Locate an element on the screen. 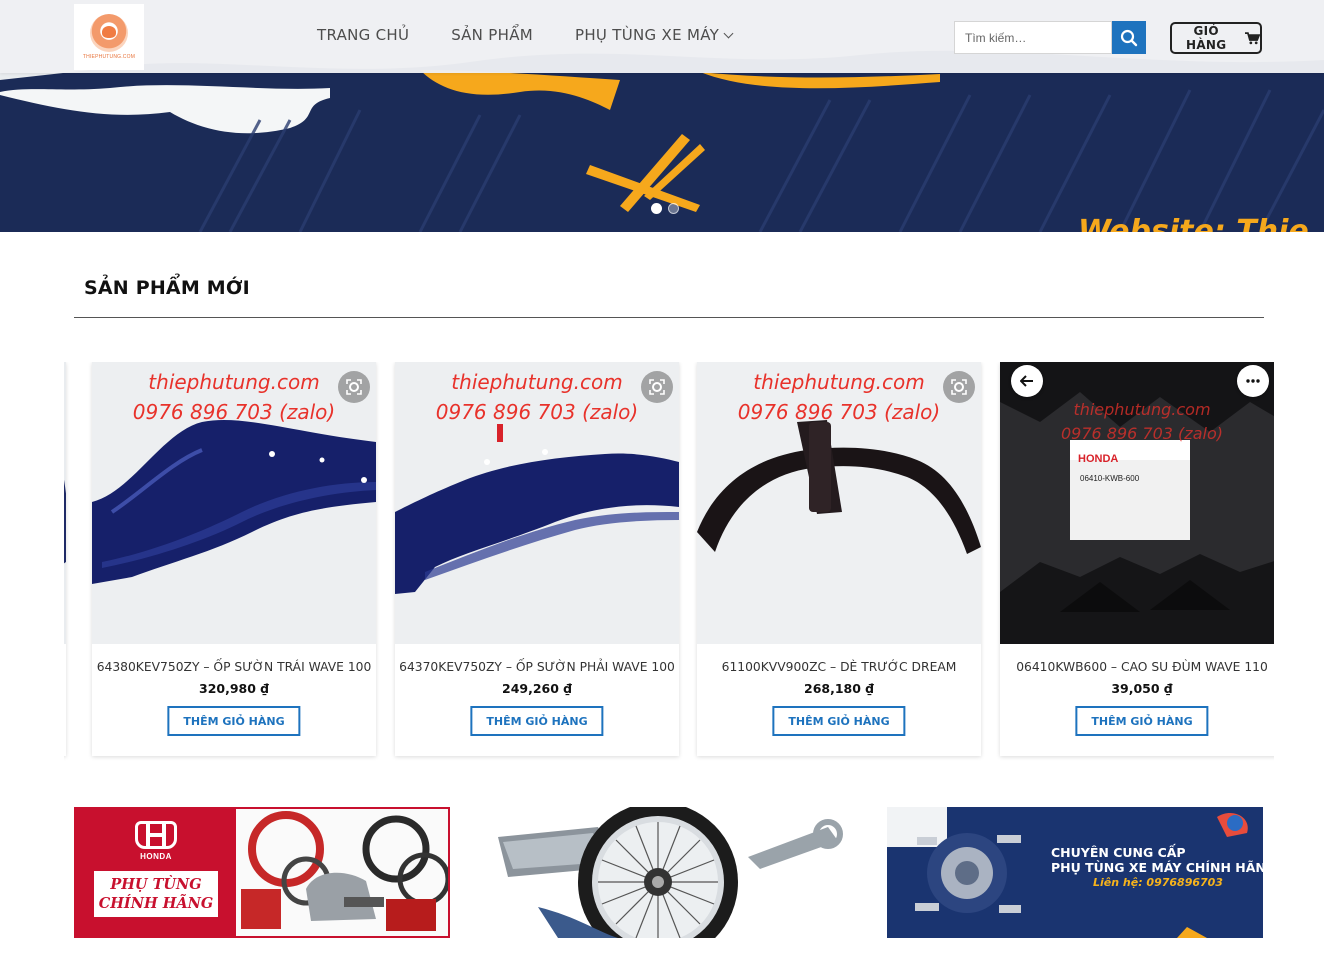 The width and height of the screenshot is (1324, 980). nav-item-motorbike-parts: PHỤ TÙNG XE MÁY is located at coordinates (654, 35).